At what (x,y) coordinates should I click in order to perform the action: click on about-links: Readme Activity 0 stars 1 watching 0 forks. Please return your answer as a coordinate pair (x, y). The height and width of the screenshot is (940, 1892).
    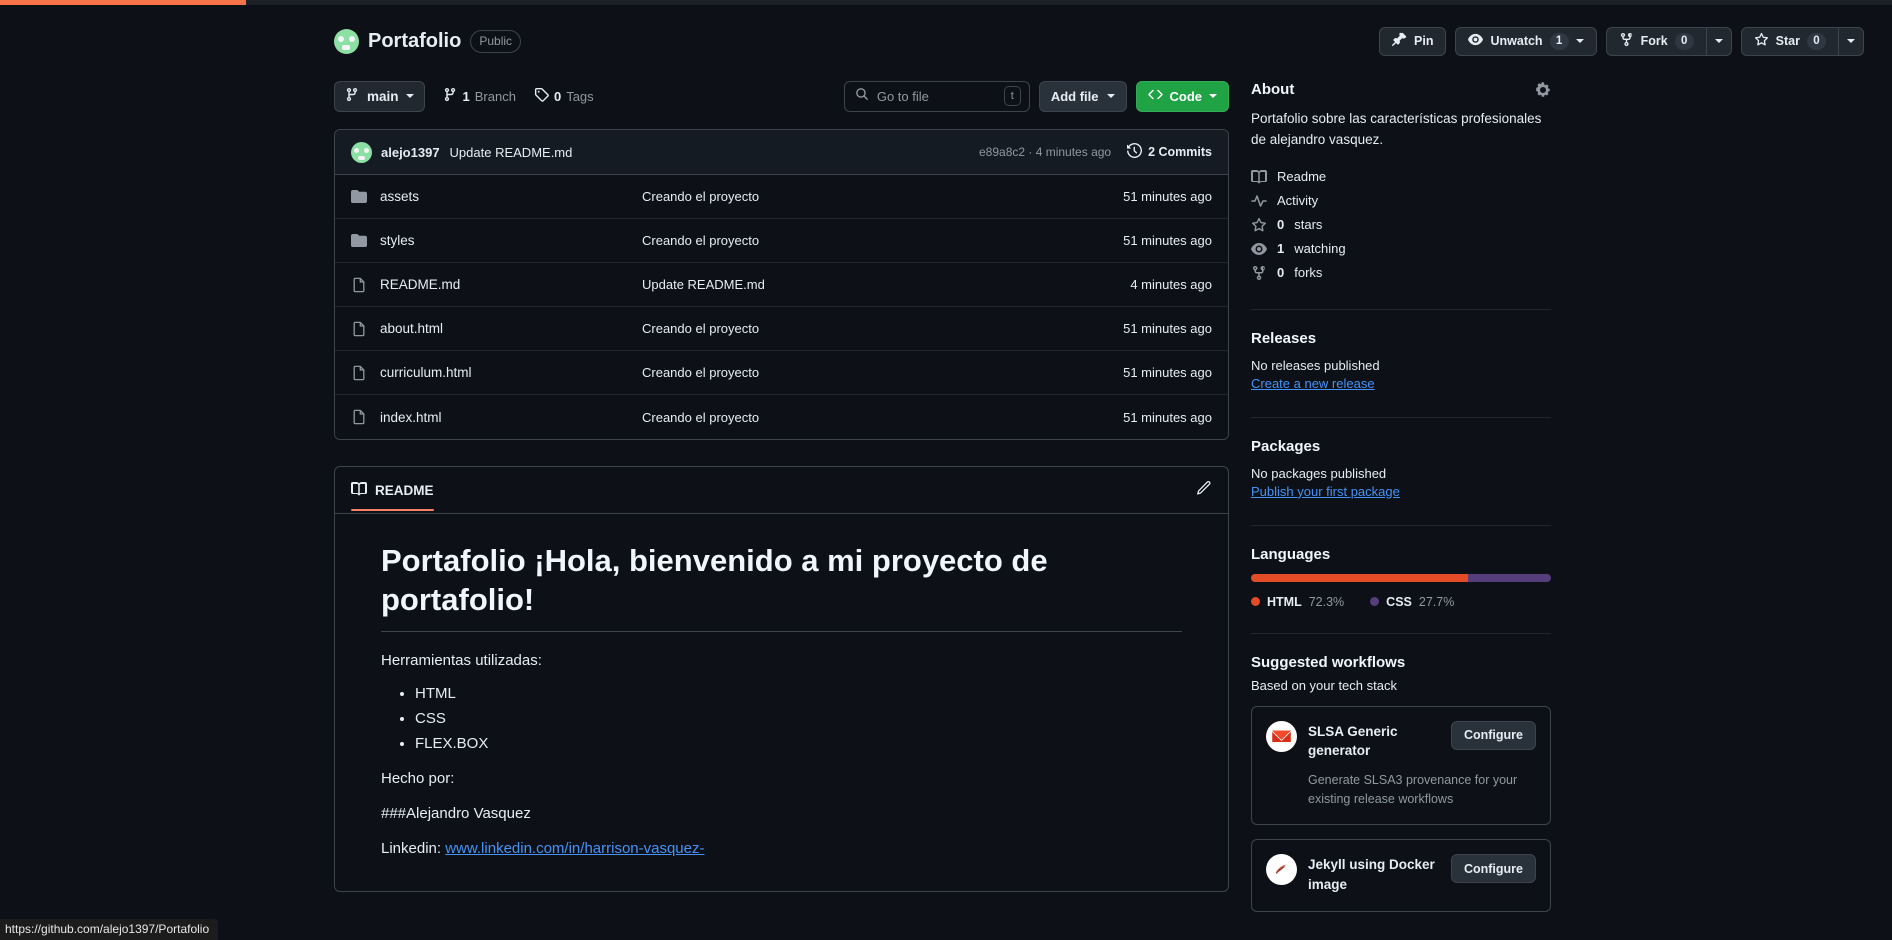
    Looking at the image, I should click on (1401, 225).